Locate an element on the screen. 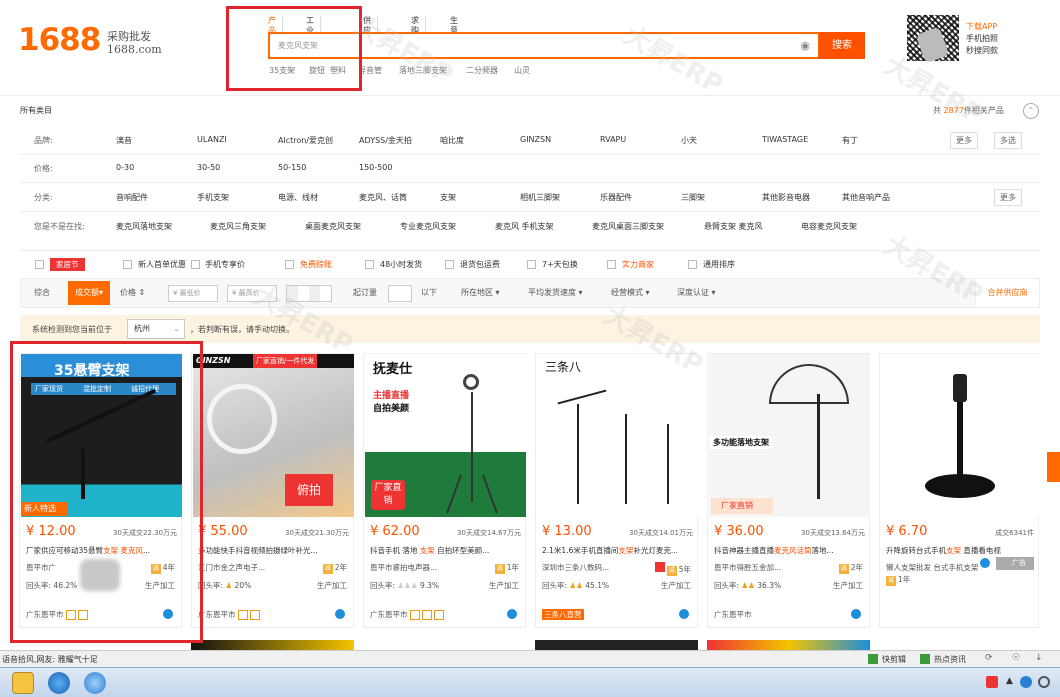 This screenshot has width=1060, height=697. filter-option: 乐器配件 is located at coordinates (616, 197).